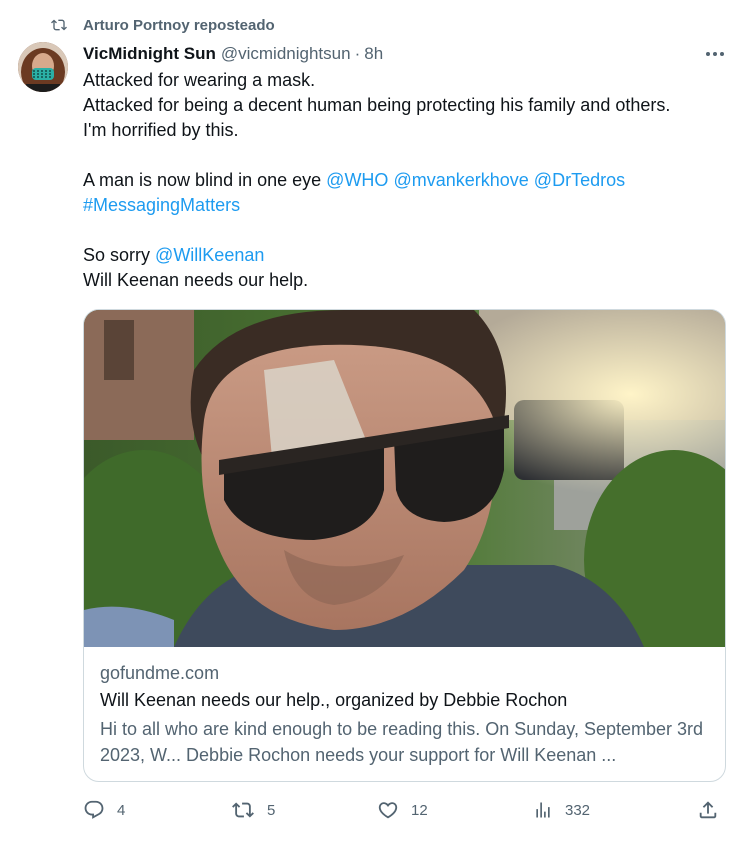  What do you see at coordinates (179, 25) in the screenshot?
I see `repost-label: Arturo Portnoy reposteado` at bounding box center [179, 25].